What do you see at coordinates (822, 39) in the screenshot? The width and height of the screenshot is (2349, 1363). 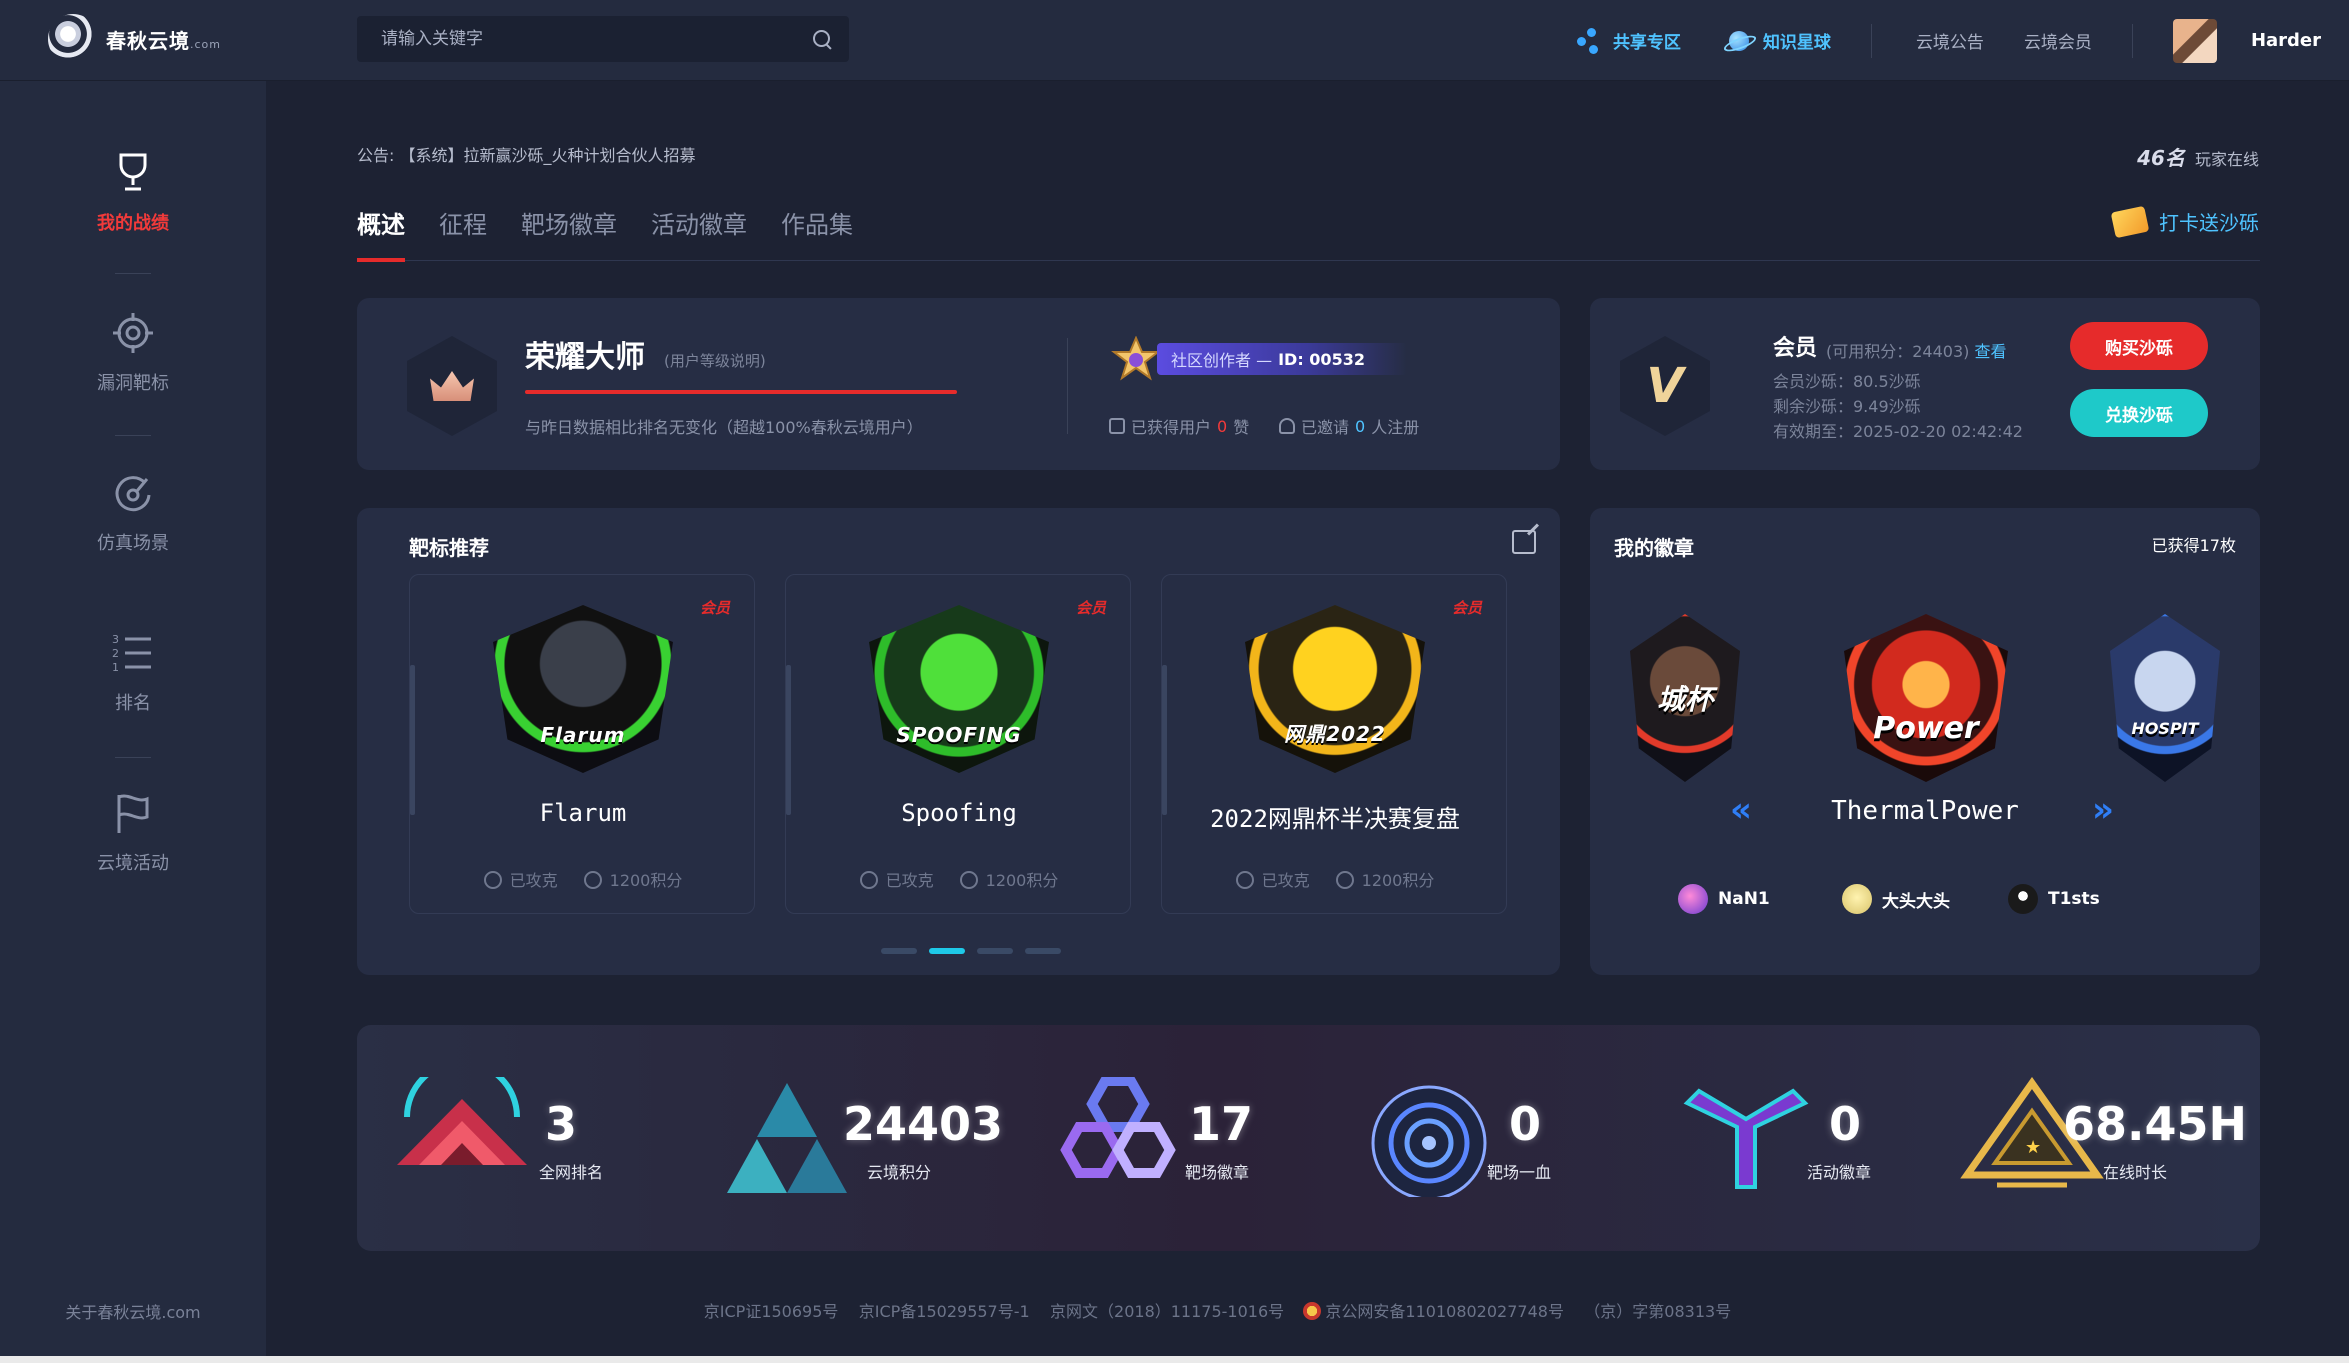 I see `search-icon` at bounding box center [822, 39].